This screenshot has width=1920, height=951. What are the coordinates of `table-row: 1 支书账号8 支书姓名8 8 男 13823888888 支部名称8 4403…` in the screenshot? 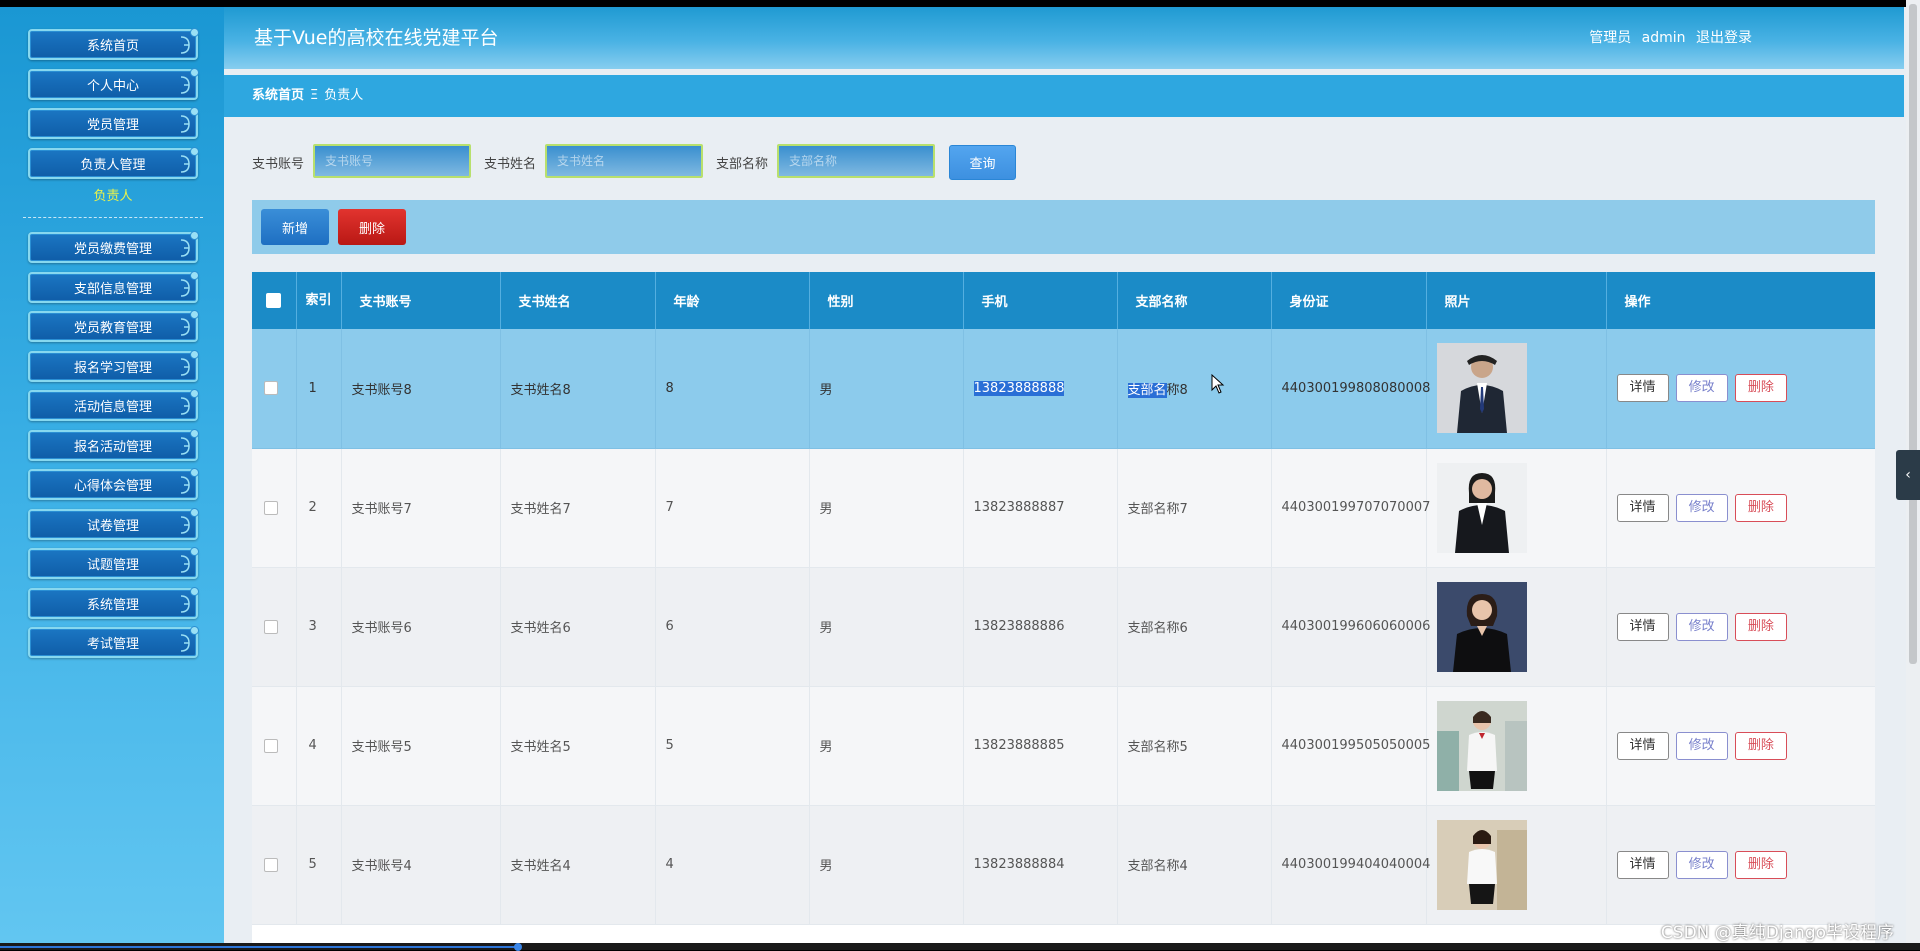 It's located at (1063, 389).